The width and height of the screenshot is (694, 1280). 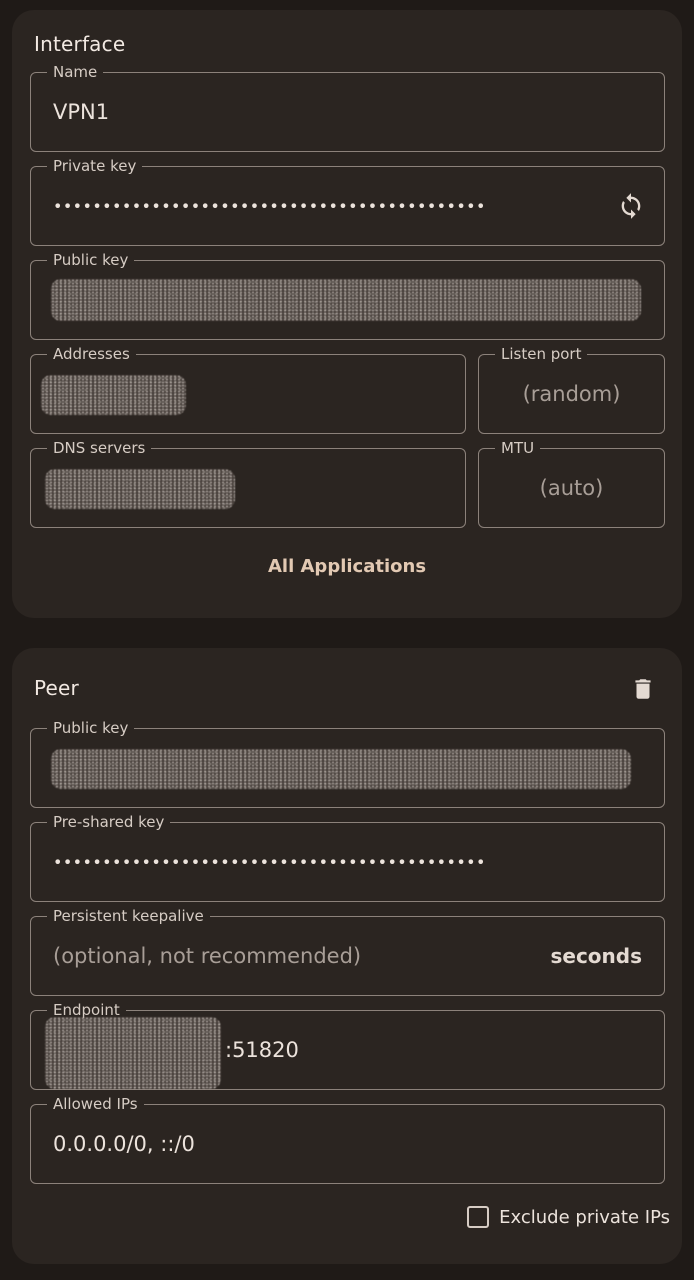 What do you see at coordinates (478, 1217) in the screenshot?
I see `exclude-private-ips-checkbox` at bounding box center [478, 1217].